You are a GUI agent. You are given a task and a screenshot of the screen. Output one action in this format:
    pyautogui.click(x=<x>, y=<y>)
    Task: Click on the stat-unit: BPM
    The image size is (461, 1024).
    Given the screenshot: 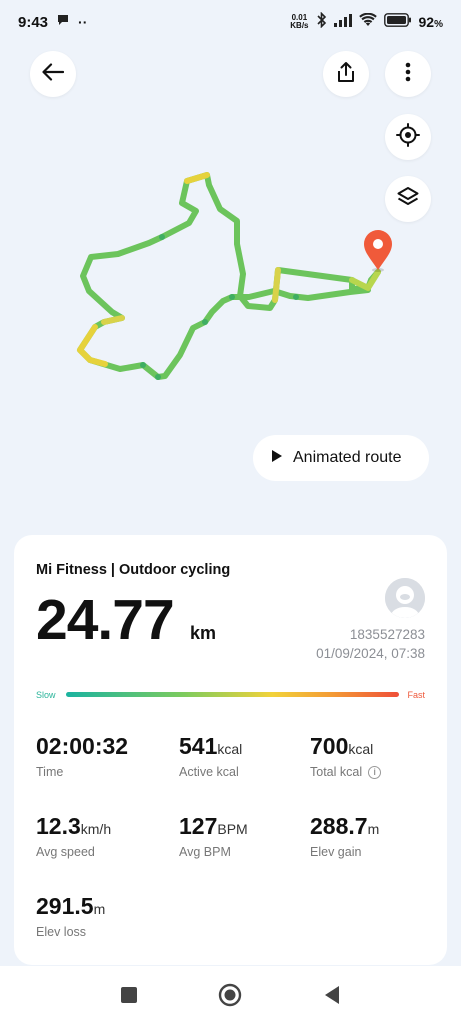 What is the action you would take?
    pyautogui.click(x=232, y=829)
    